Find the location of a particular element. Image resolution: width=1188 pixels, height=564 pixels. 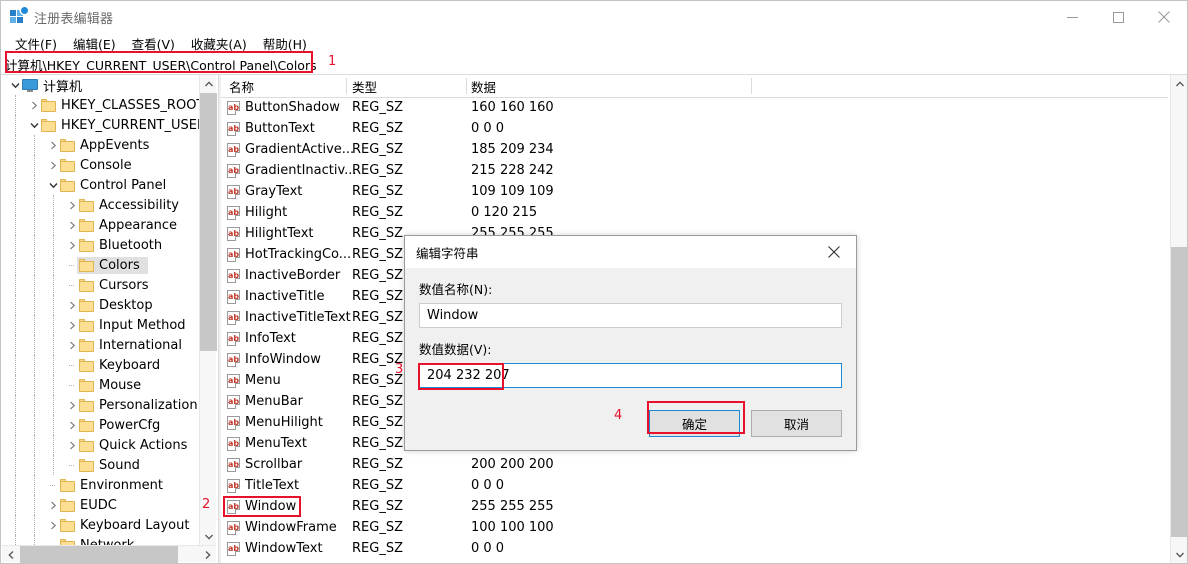

tree-item-international: International is located at coordinates (100, 345).